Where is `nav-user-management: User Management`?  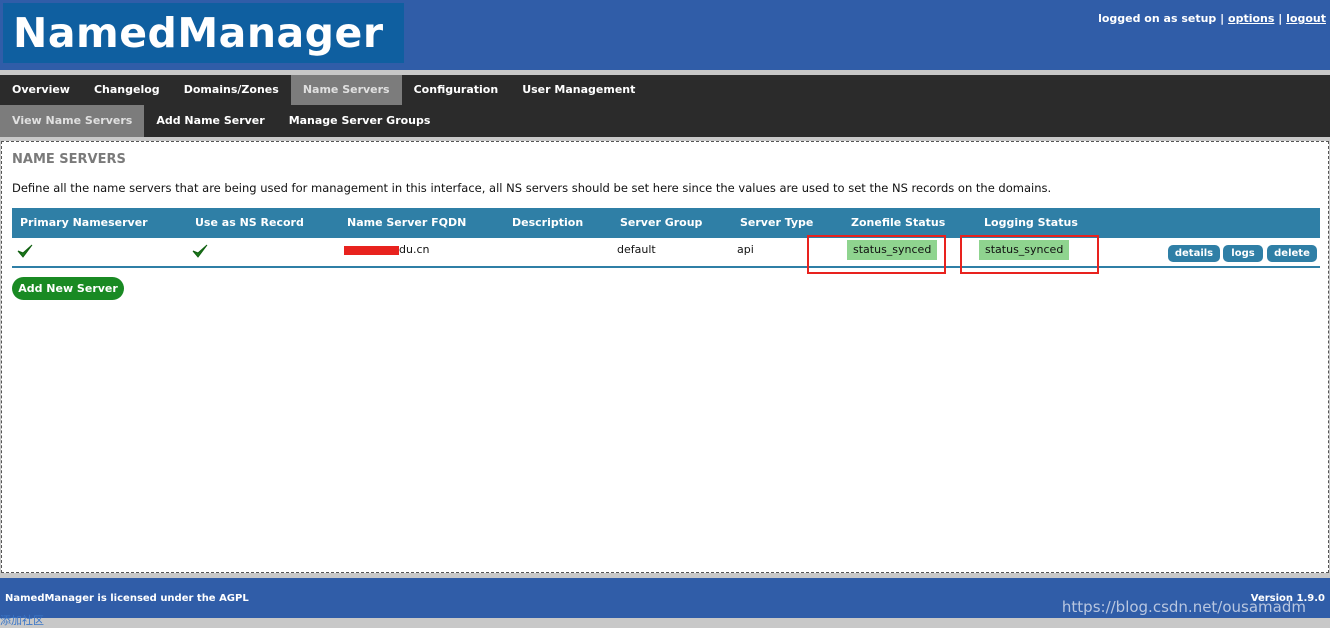 nav-user-management: User Management is located at coordinates (578, 90).